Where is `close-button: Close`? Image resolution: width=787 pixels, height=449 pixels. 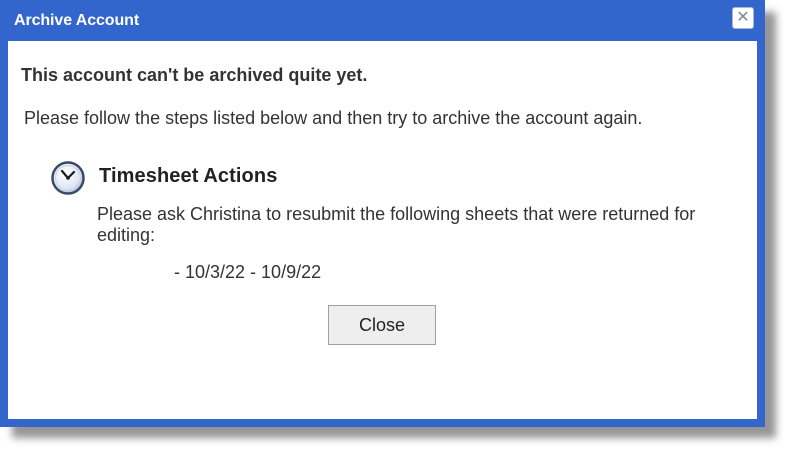 close-button: Close is located at coordinates (382, 325).